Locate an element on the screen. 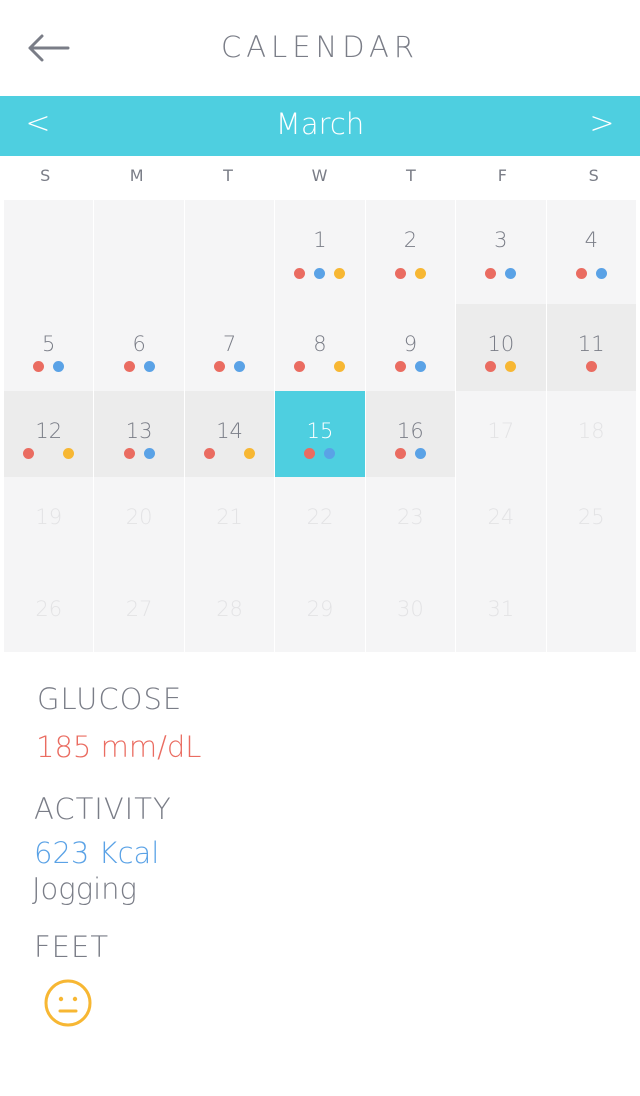 This screenshot has height=1096, width=640. calendar-day: 10 is located at coordinates (501, 347).